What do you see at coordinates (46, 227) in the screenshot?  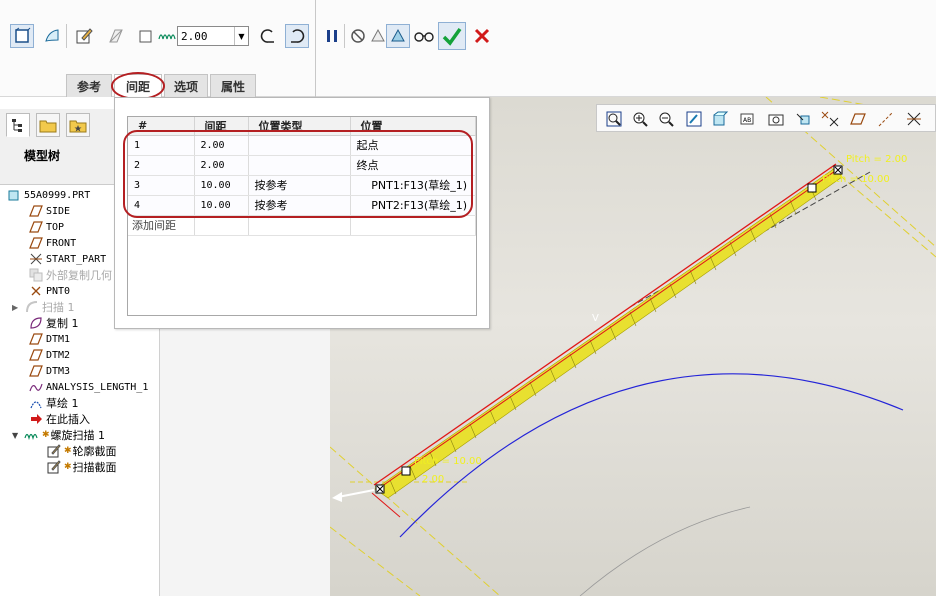 I see `tree-item-top: TOP` at bounding box center [46, 227].